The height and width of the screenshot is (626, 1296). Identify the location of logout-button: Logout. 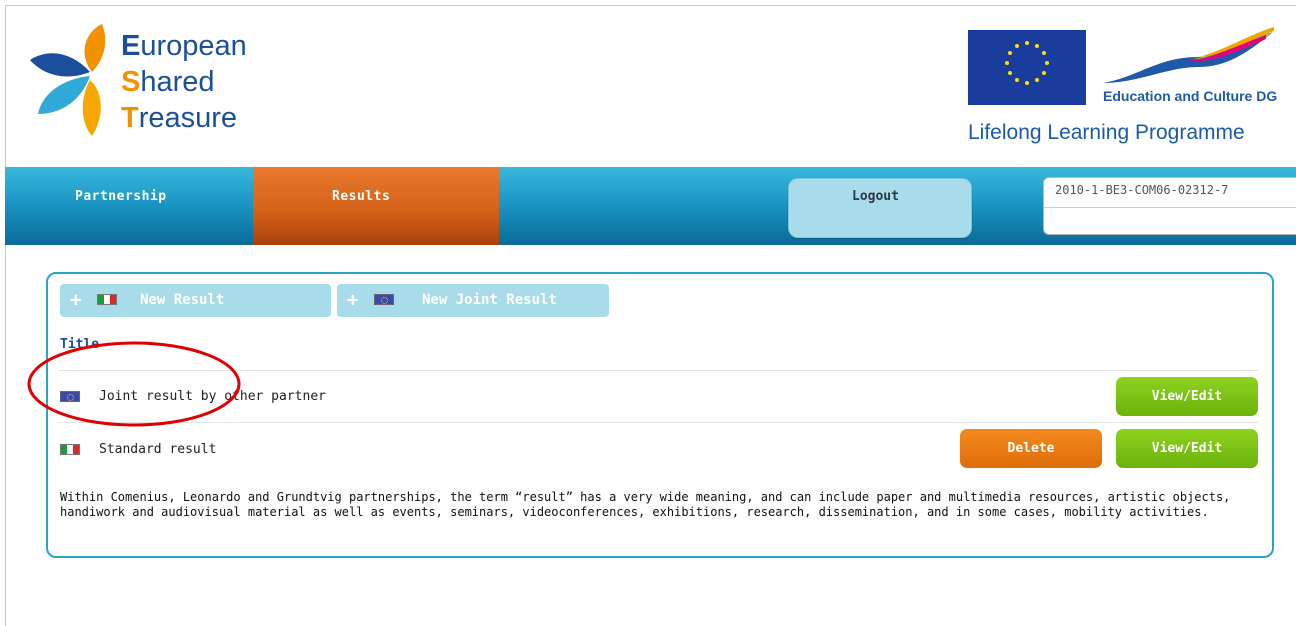
(880, 208).